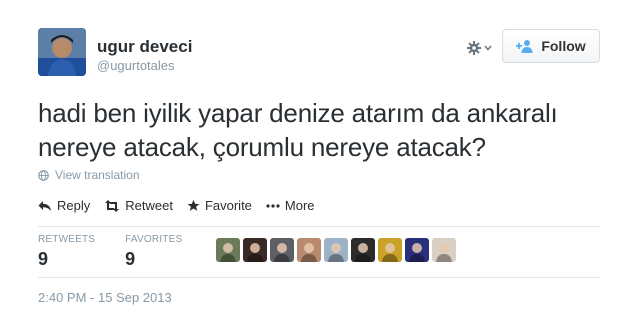 The width and height of the screenshot is (640, 318). I want to click on retweet-icon, so click(112, 205).